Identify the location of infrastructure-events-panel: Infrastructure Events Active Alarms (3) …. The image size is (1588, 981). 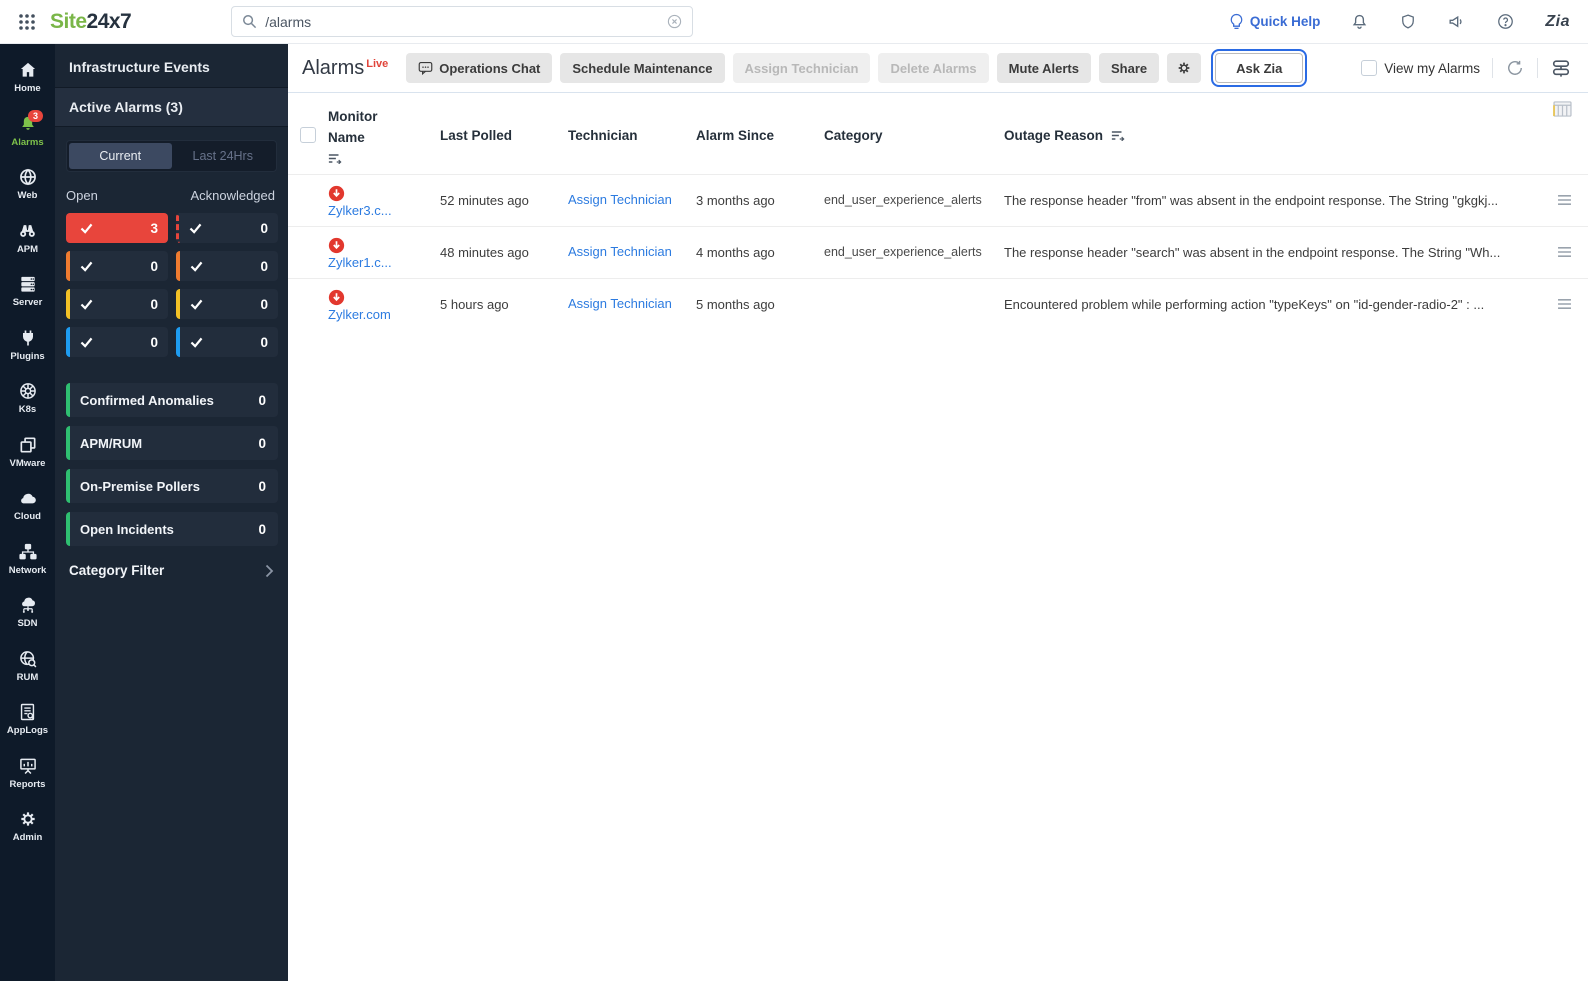
(171, 512).